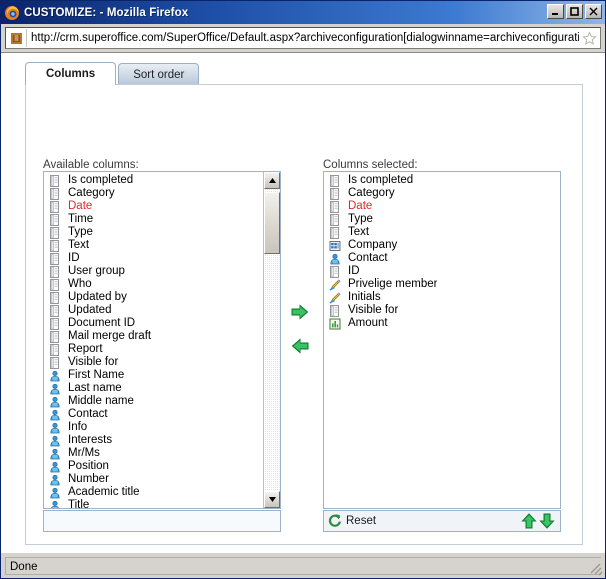 The height and width of the screenshot is (579, 606). Describe the element at coordinates (153, 297) in the screenshot. I see `list-item: Updated by` at that location.